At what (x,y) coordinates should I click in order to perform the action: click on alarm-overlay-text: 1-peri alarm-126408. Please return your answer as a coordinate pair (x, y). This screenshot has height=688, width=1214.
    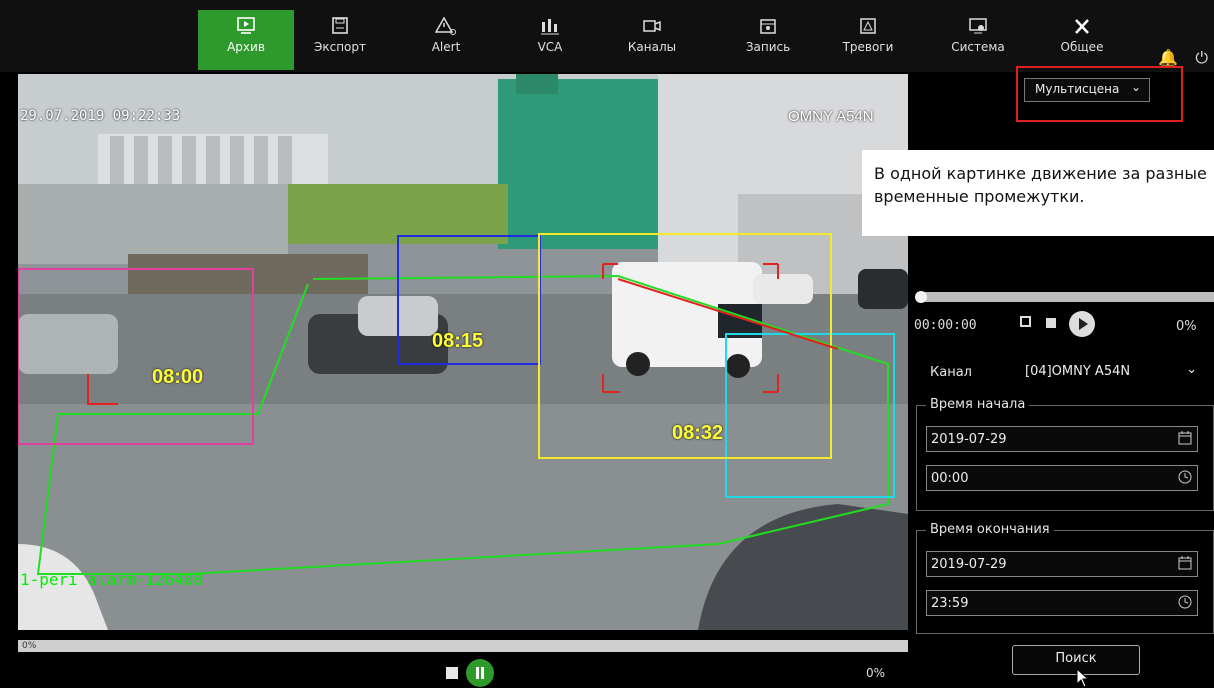
    Looking at the image, I should click on (112, 579).